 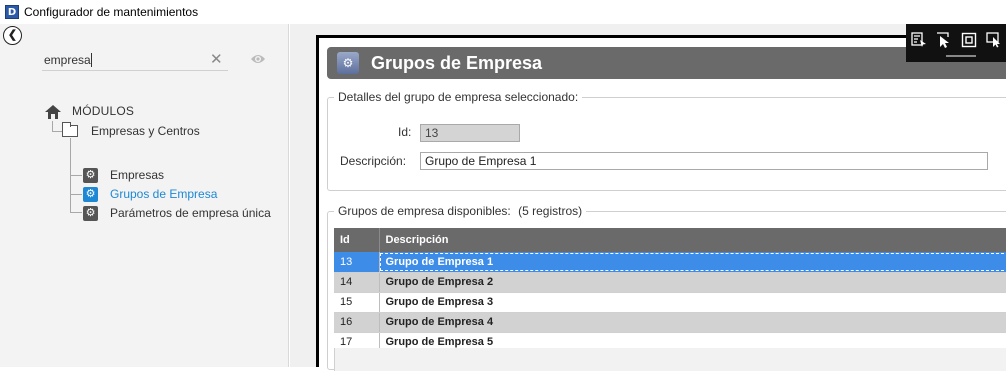 I want to click on cell-description: Grupo de Empresa 2, so click(x=692, y=282).